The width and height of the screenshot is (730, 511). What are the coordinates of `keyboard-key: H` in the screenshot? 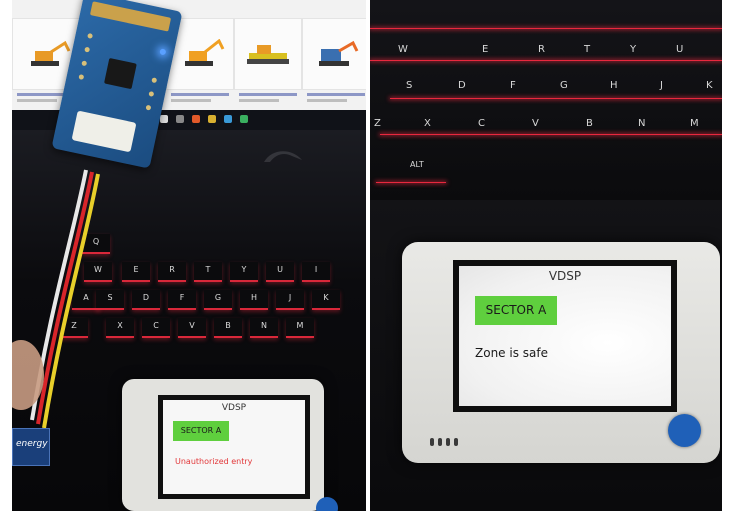 It's located at (614, 85).